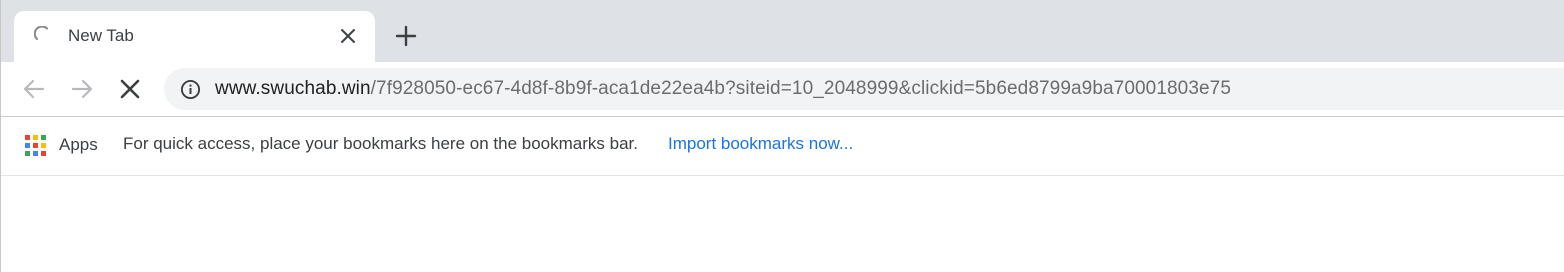  I want to click on new-tab-button, so click(406, 36).